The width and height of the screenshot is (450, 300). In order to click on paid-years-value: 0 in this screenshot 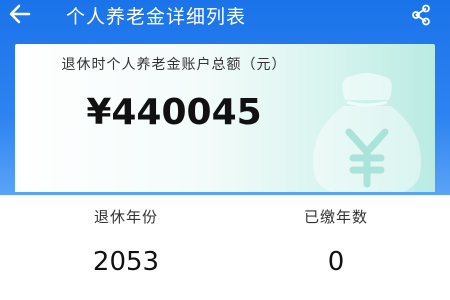, I will do `click(336, 262)`.